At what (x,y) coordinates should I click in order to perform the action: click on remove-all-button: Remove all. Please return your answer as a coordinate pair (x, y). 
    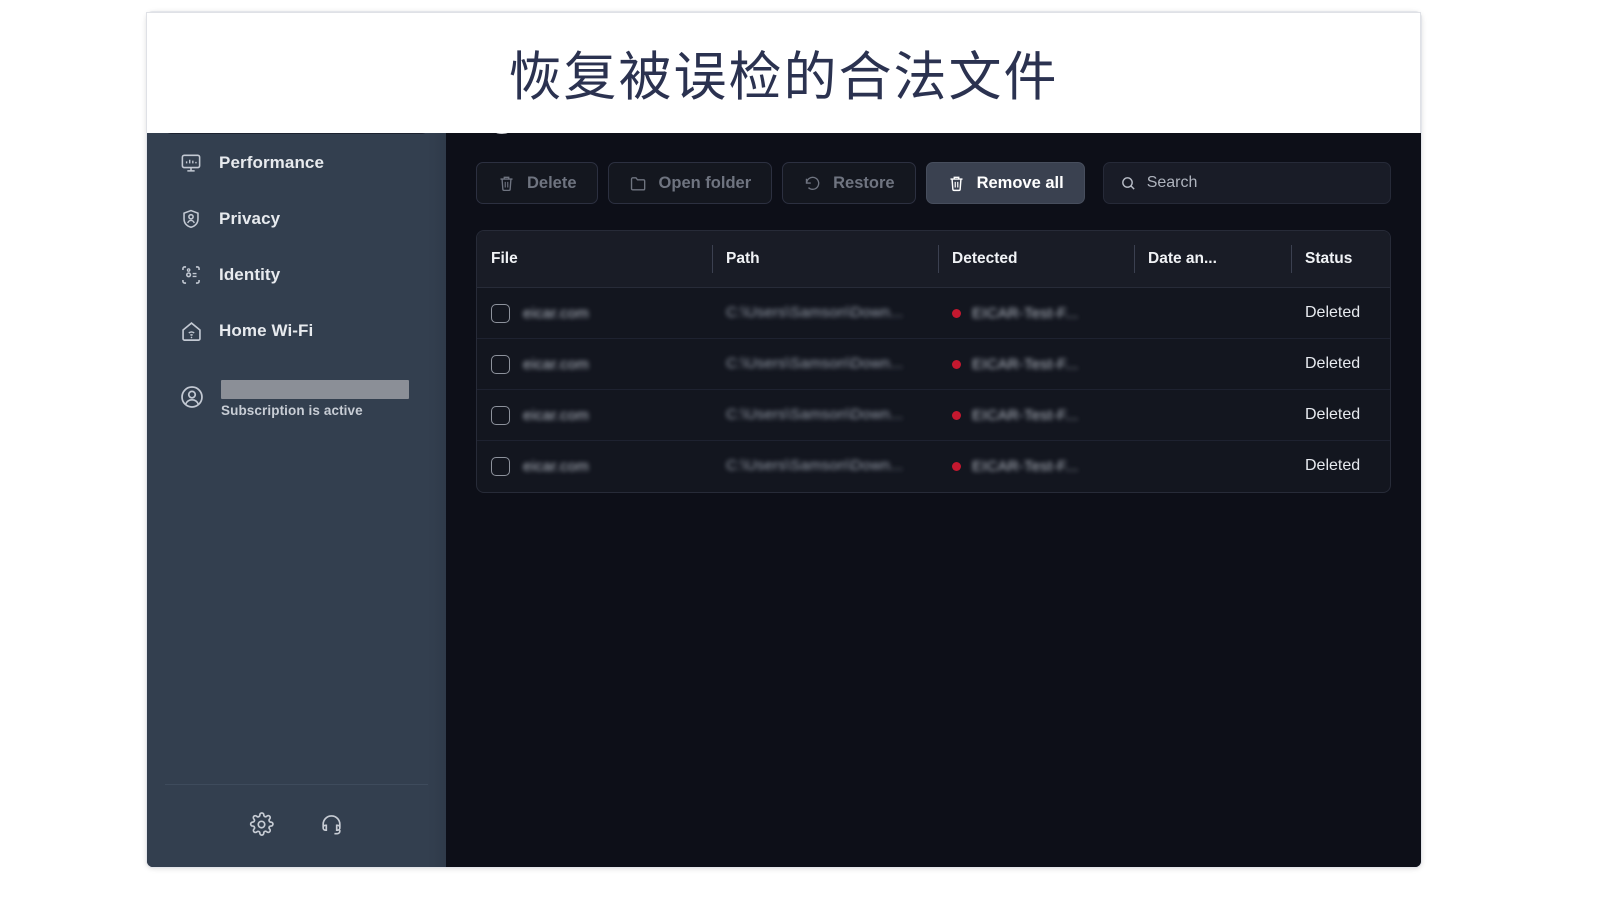
    Looking at the image, I should click on (1005, 183).